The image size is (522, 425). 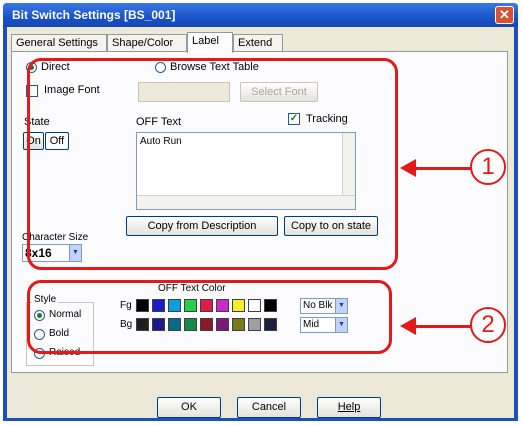 What do you see at coordinates (258, 43) in the screenshot?
I see `tab-extend: Extend` at bounding box center [258, 43].